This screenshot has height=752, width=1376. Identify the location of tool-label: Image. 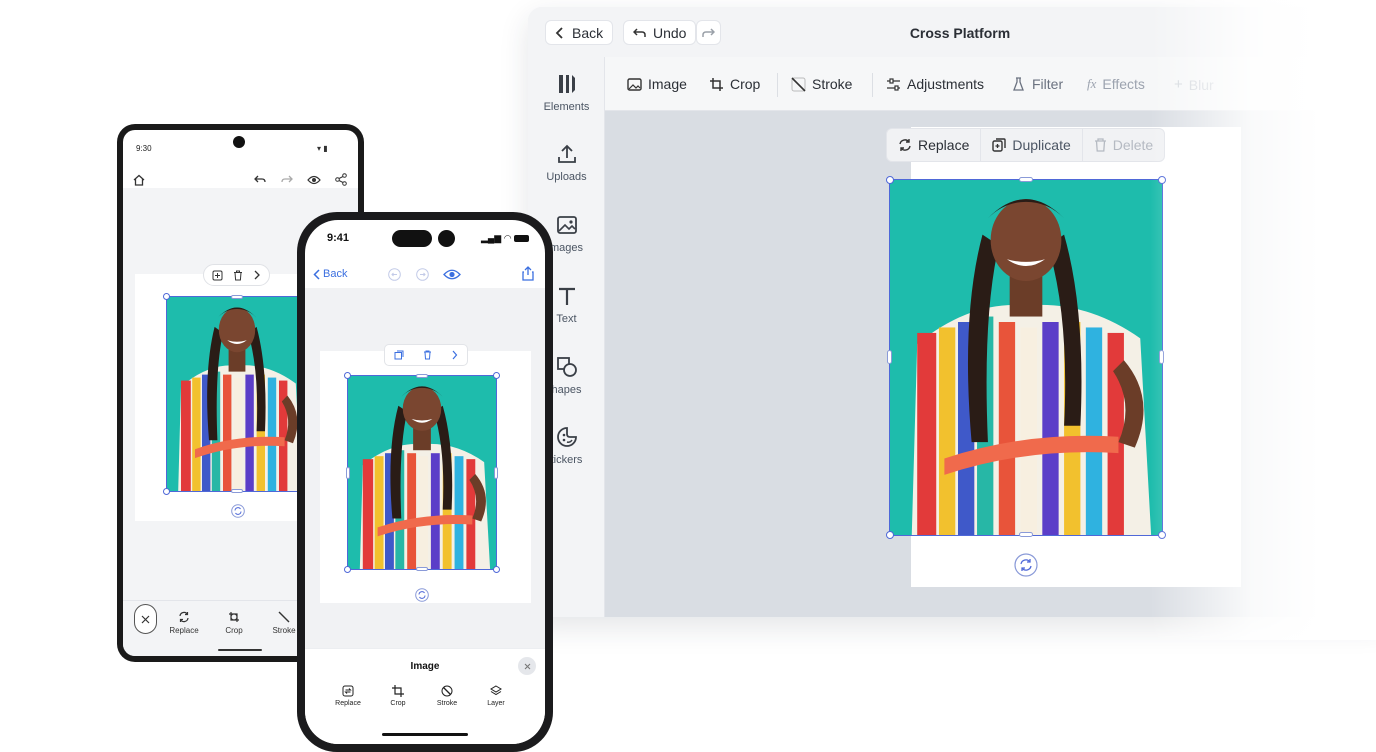
(667, 84).